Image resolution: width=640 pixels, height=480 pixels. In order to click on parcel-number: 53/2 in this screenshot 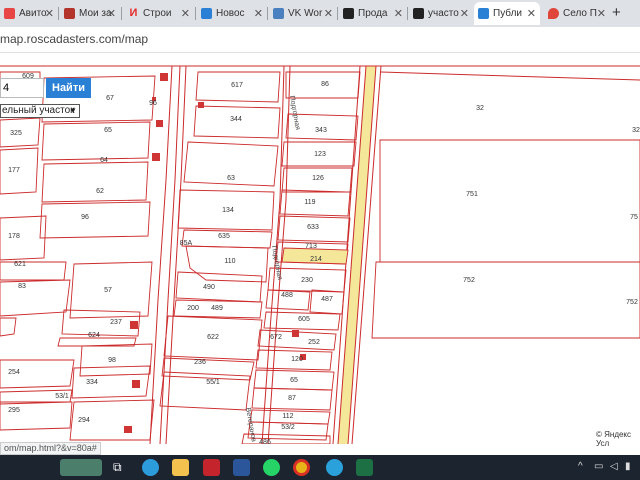, I will do `click(288, 427)`.